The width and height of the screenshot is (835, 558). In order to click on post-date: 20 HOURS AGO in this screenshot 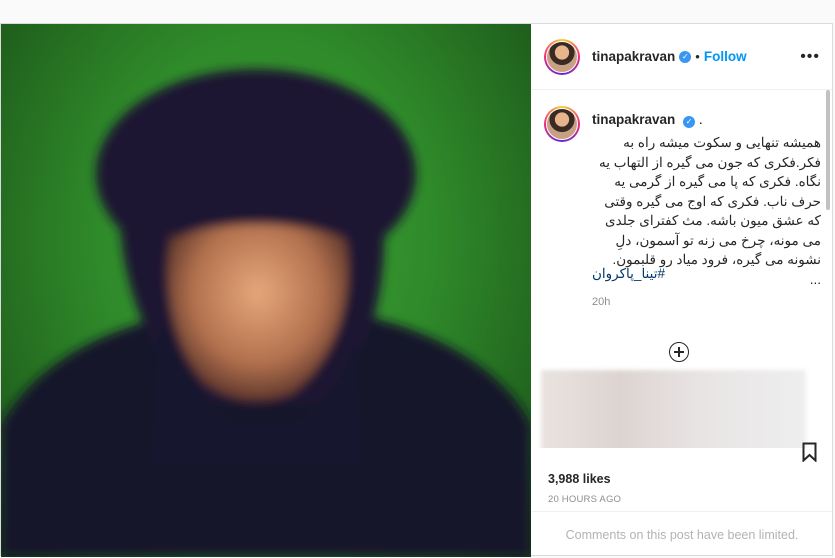, I will do `click(584, 499)`.